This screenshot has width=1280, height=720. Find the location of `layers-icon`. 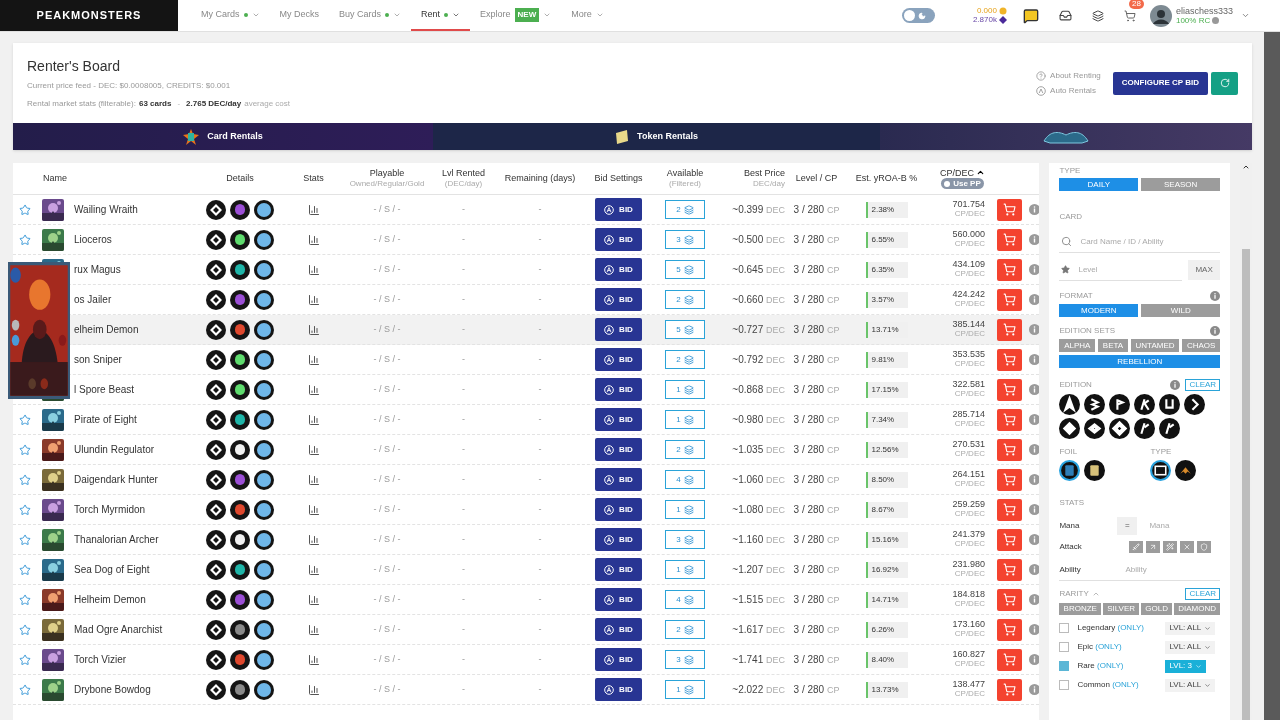

layers-icon is located at coordinates (1097, 15).